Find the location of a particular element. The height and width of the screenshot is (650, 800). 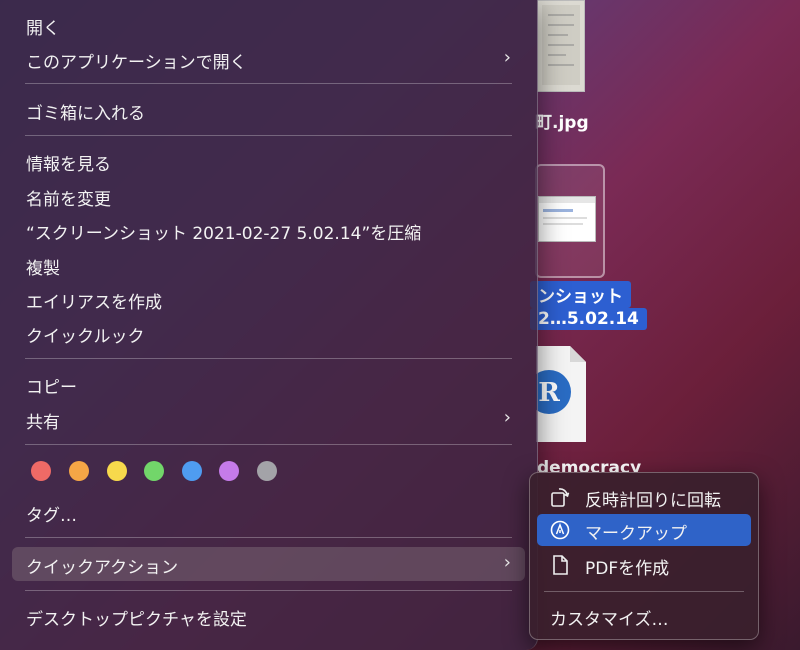

document-icon is located at coordinates (560, 565).